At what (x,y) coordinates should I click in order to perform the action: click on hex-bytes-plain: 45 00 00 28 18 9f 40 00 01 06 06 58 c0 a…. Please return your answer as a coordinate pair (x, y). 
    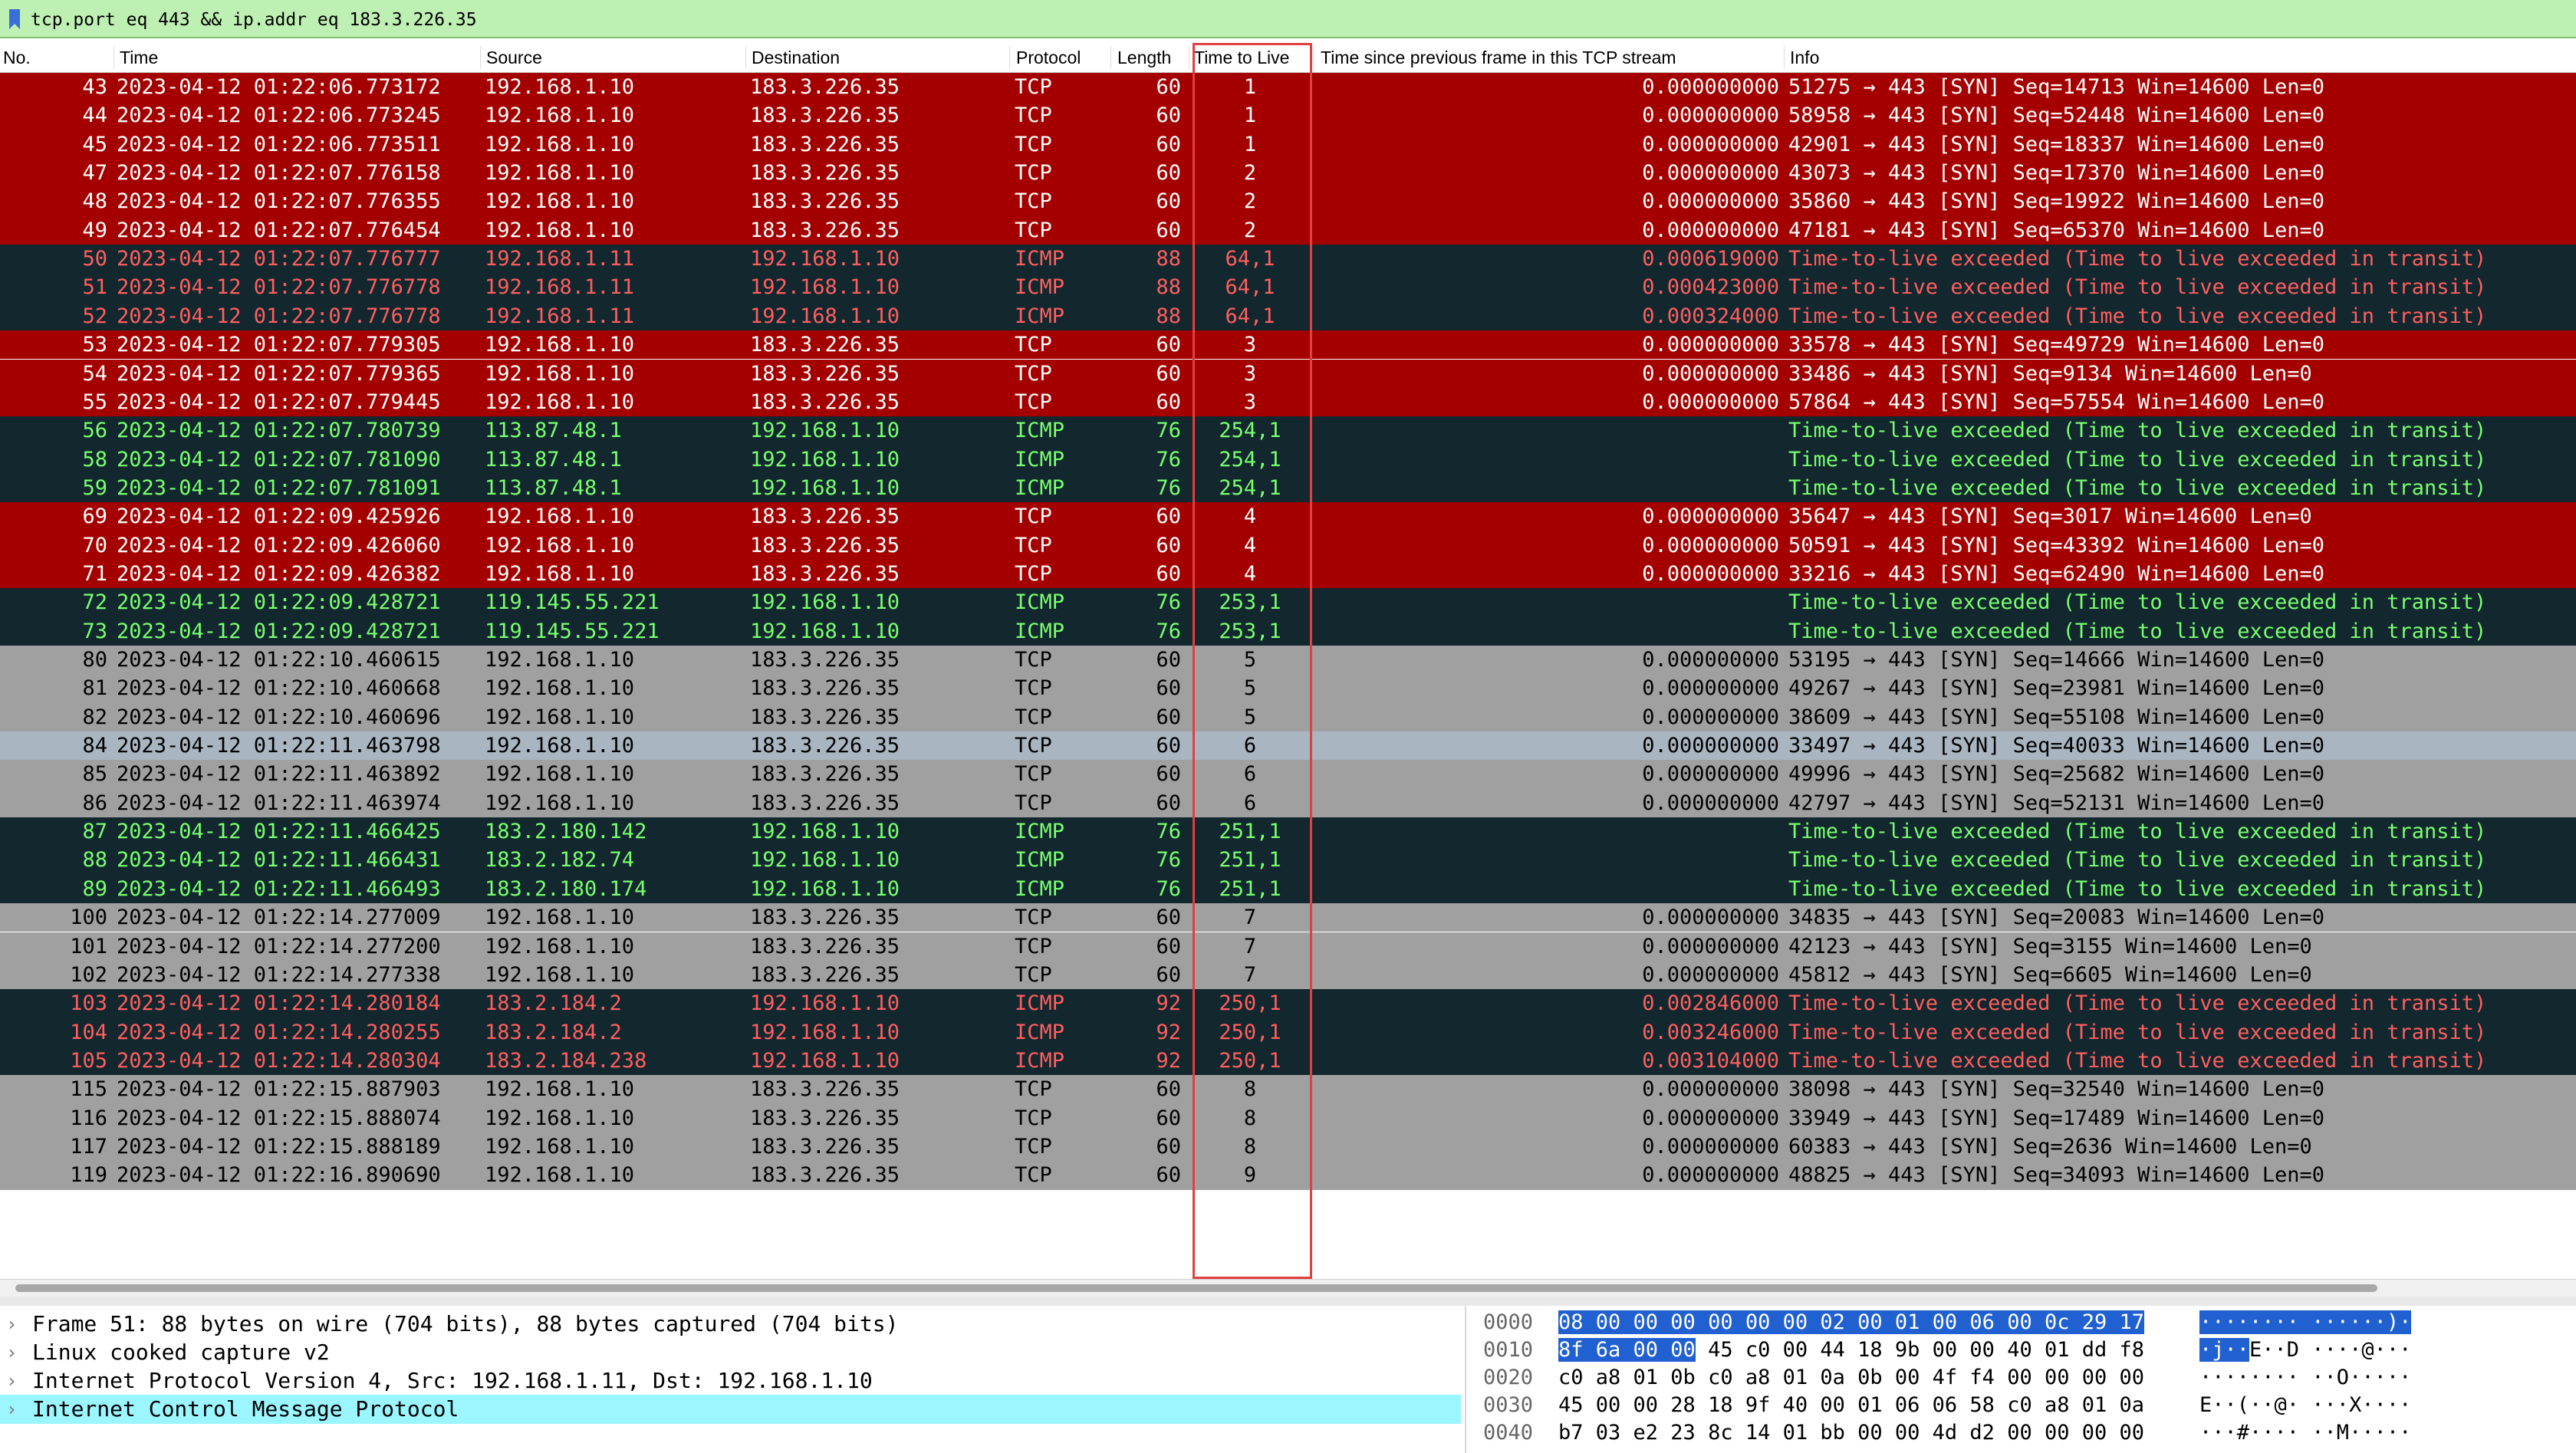
    Looking at the image, I should click on (1851, 1405).